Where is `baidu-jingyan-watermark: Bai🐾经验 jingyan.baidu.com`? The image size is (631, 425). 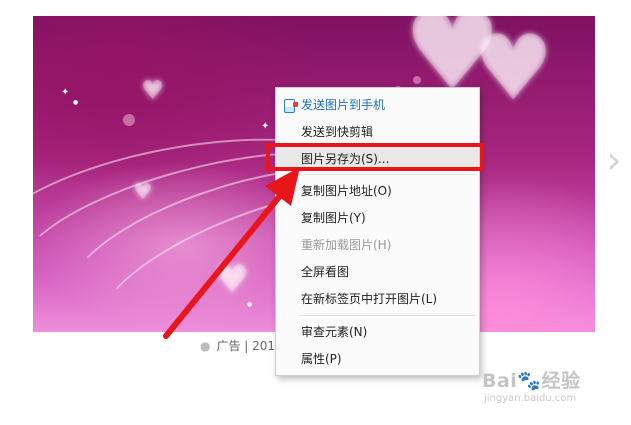
baidu-jingyan-watermark: Bai🐾经验 jingyan.baidu.com is located at coordinates (531, 385).